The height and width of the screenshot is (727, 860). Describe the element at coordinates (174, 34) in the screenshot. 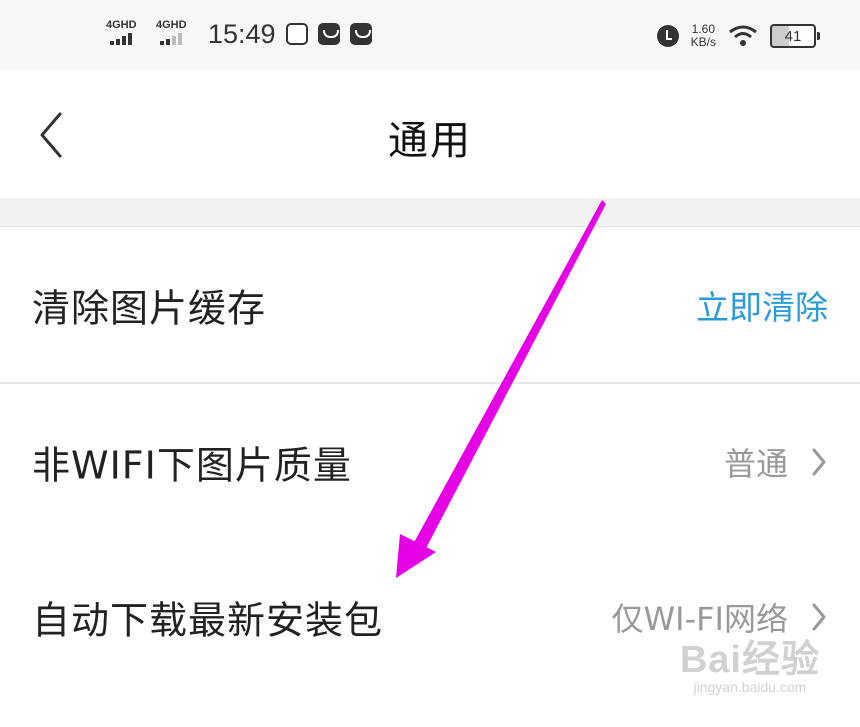

I see `signal-icon-2: 4GHD` at that location.